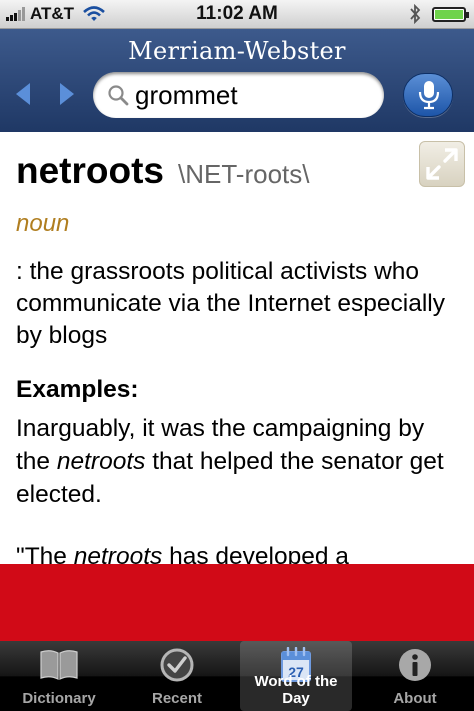 The width and height of the screenshot is (474, 711). I want to click on clock: 11:02 AM, so click(237, 13).